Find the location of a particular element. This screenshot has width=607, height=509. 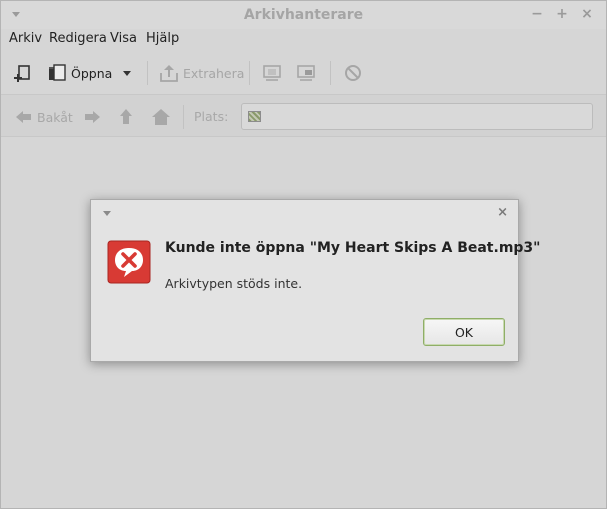

extract-button: Extrahera is located at coordinates (201, 73).